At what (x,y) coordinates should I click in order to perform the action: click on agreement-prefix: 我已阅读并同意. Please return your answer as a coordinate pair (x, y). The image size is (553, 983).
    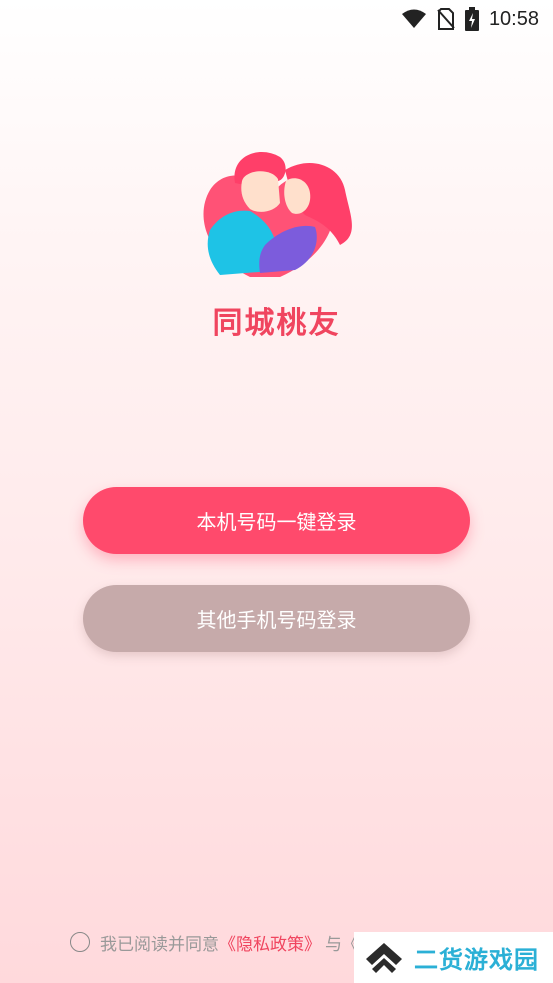
    Looking at the image, I should click on (159, 944).